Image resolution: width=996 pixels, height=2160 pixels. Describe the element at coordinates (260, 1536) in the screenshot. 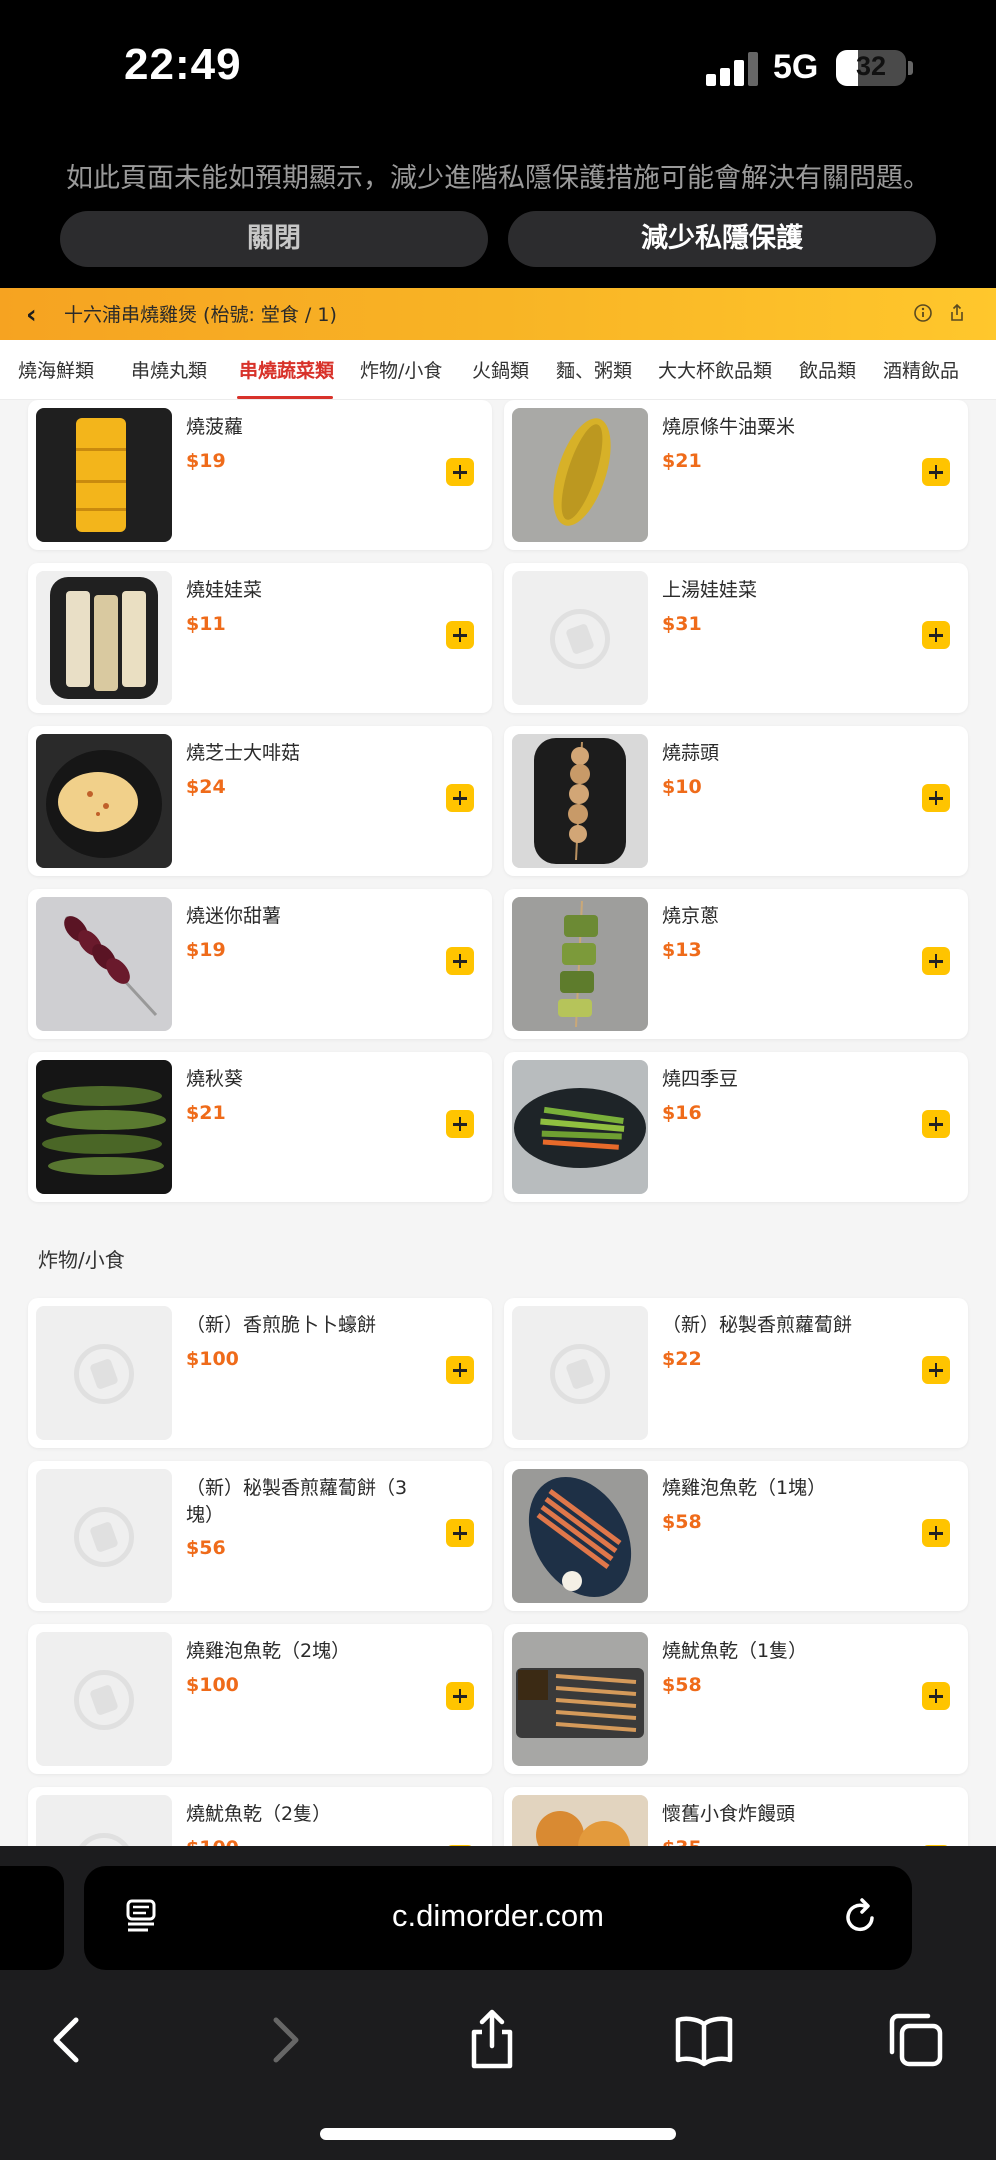

I see `menu-item-card: （新）秘製香煎蘿蔔餅（3塊） $56` at that location.